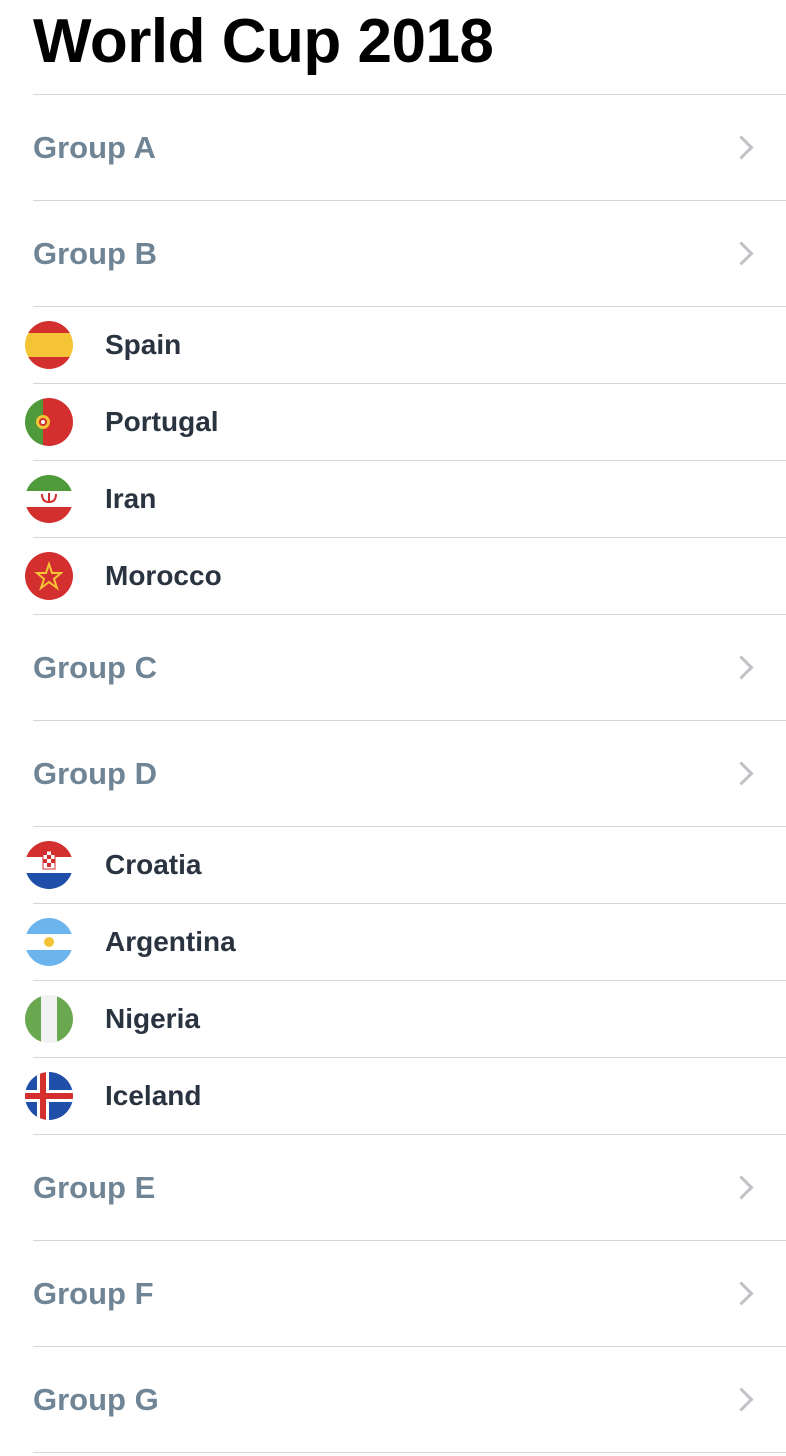 The image size is (786, 1456). Describe the element at coordinates (393, 345) in the screenshot. I see `team-row-spain: Spain` at that location.